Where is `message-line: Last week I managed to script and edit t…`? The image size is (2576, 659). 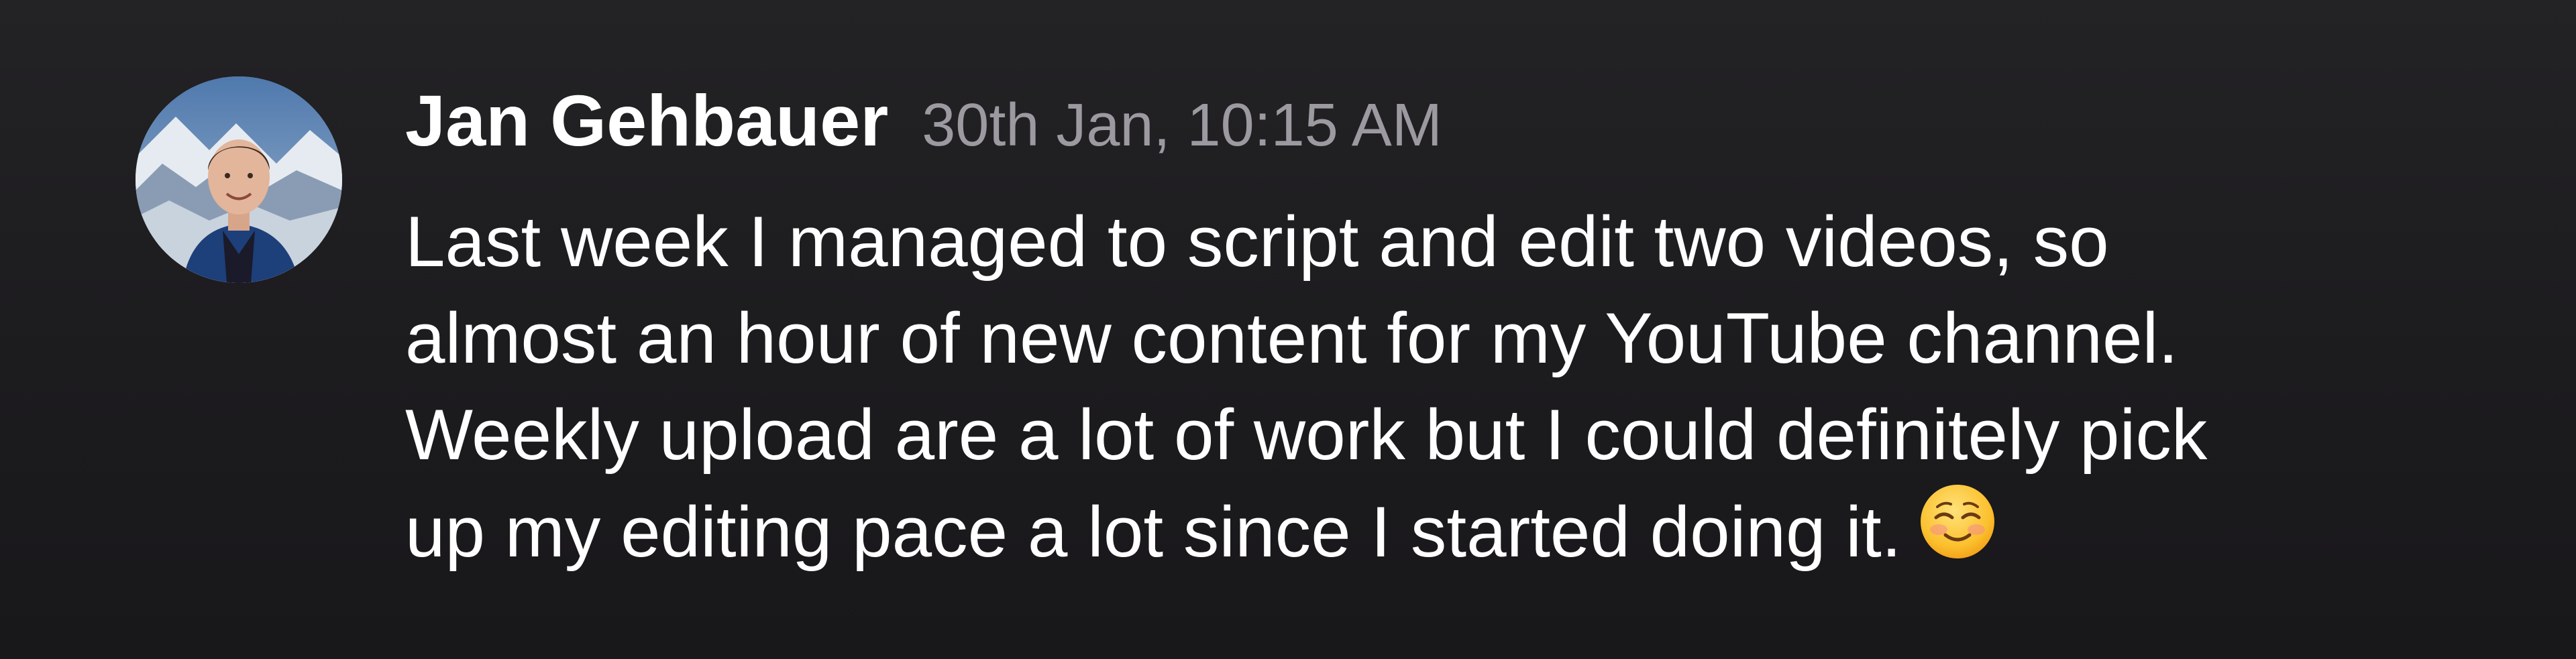
message-line: Last week I managed to script and edit t… is located at coordinates (1257, 241).